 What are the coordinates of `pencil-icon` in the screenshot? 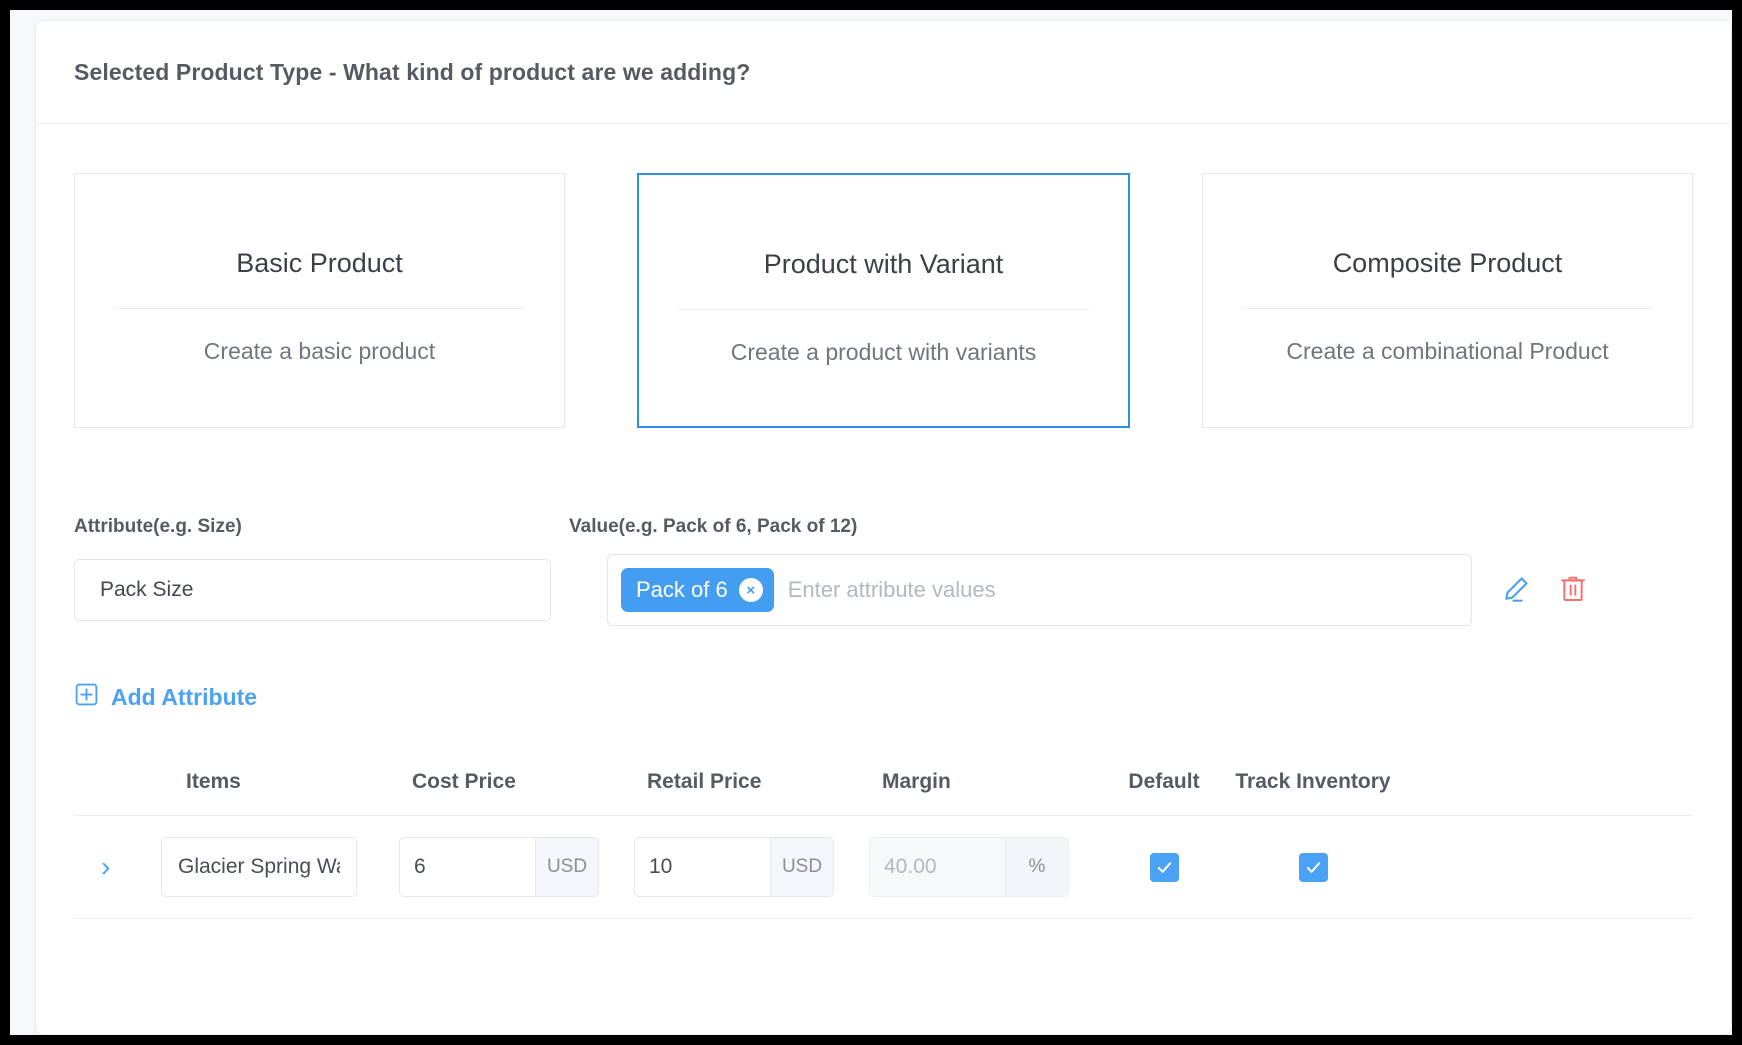 It's located at (1516, 590).